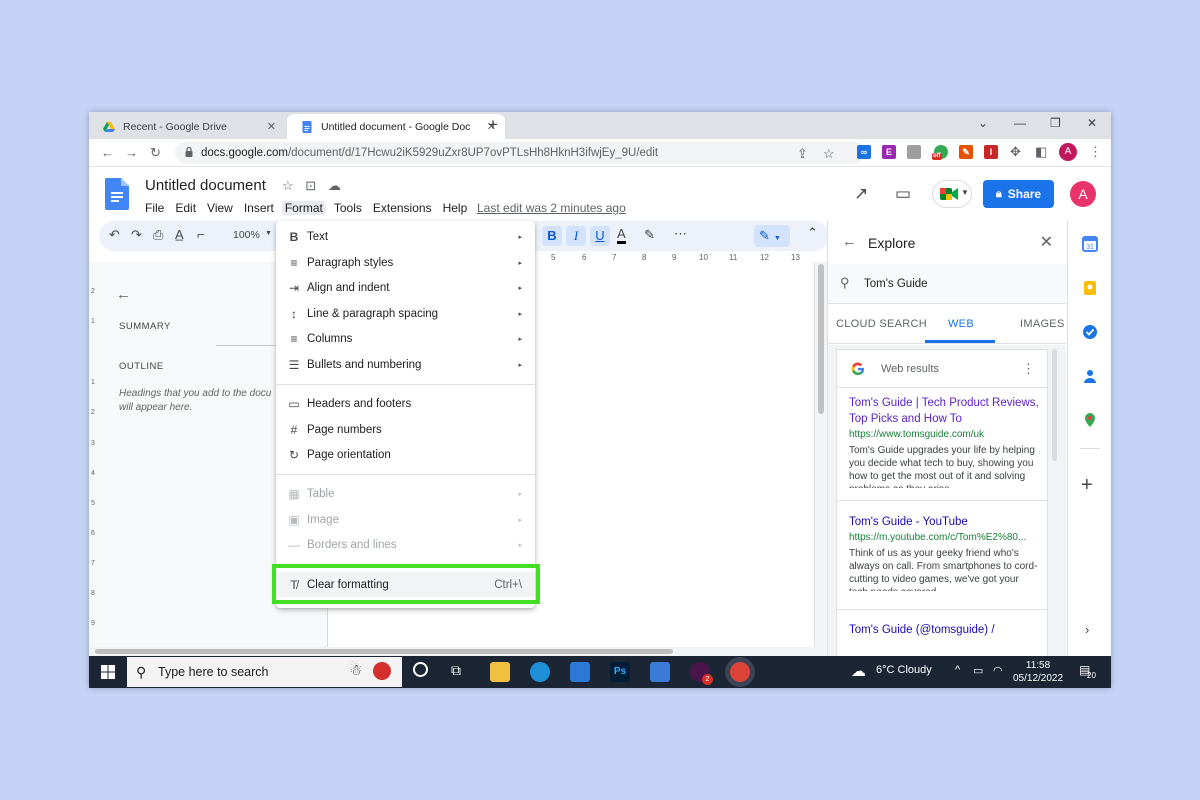  What do you see at coordinates (420, 669) in the screenshot?
I see `cortana-icon` at bounding box center [420, 669].